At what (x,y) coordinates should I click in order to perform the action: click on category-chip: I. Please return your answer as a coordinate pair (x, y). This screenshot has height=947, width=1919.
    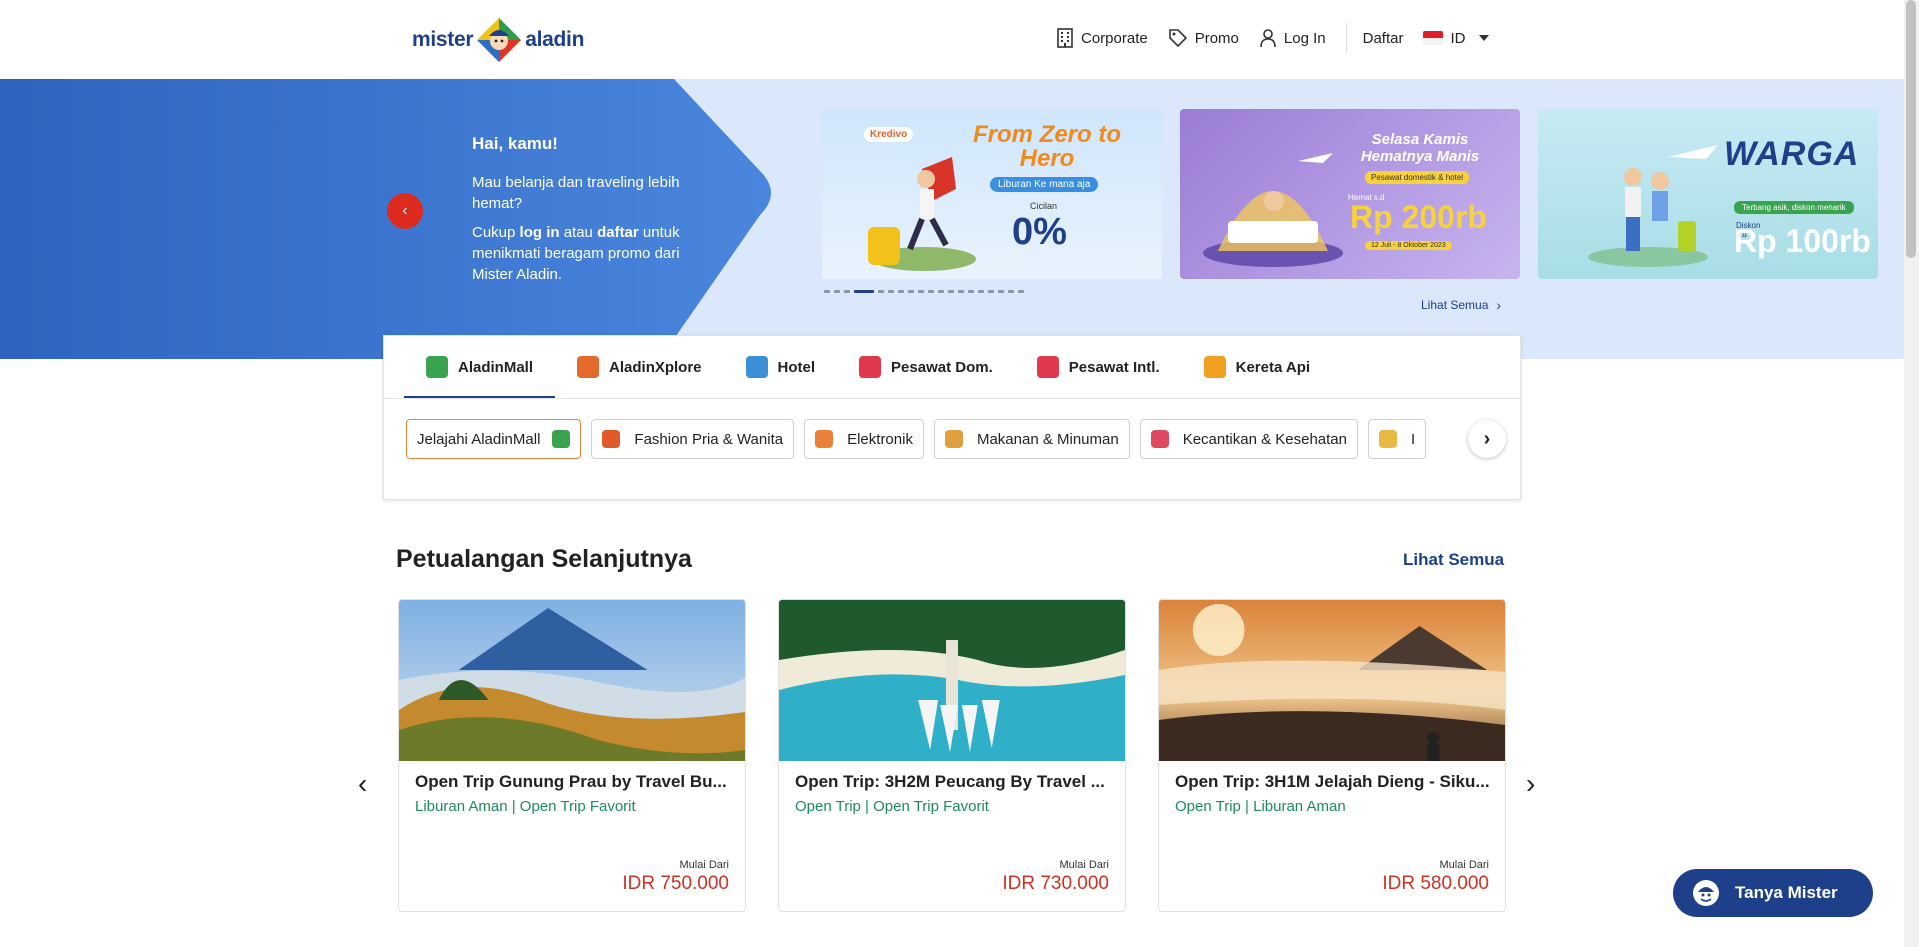
    Looking at the image, I should click on (1397, 439).